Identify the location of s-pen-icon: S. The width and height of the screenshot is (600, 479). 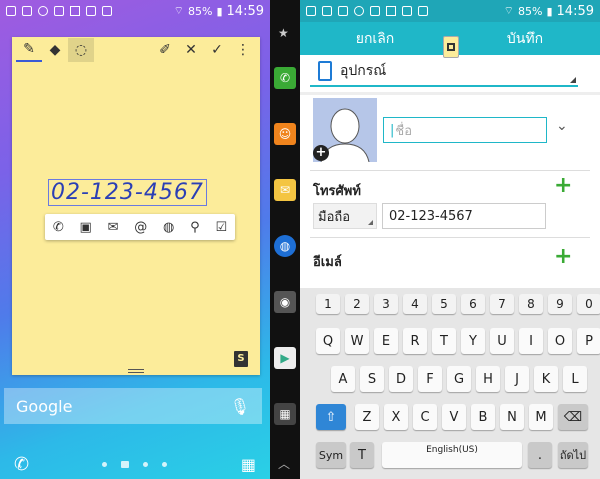
(241, 359).